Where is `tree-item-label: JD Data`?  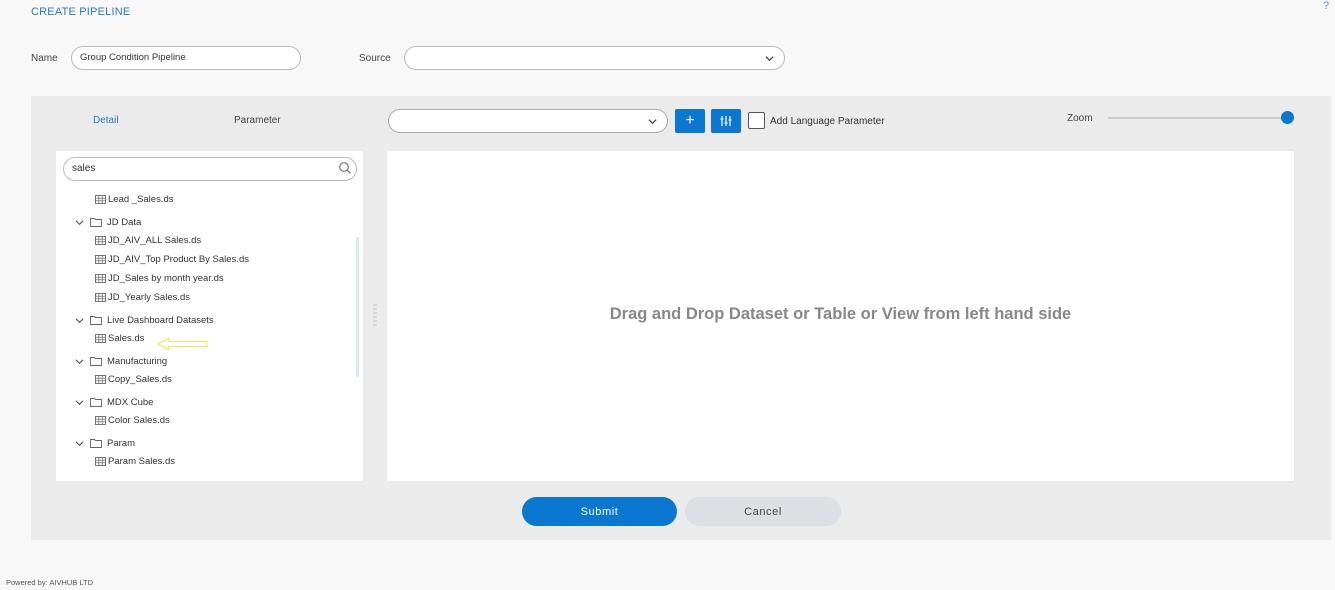
tree-item-label: JD Data is located at coordinates (124, 222).